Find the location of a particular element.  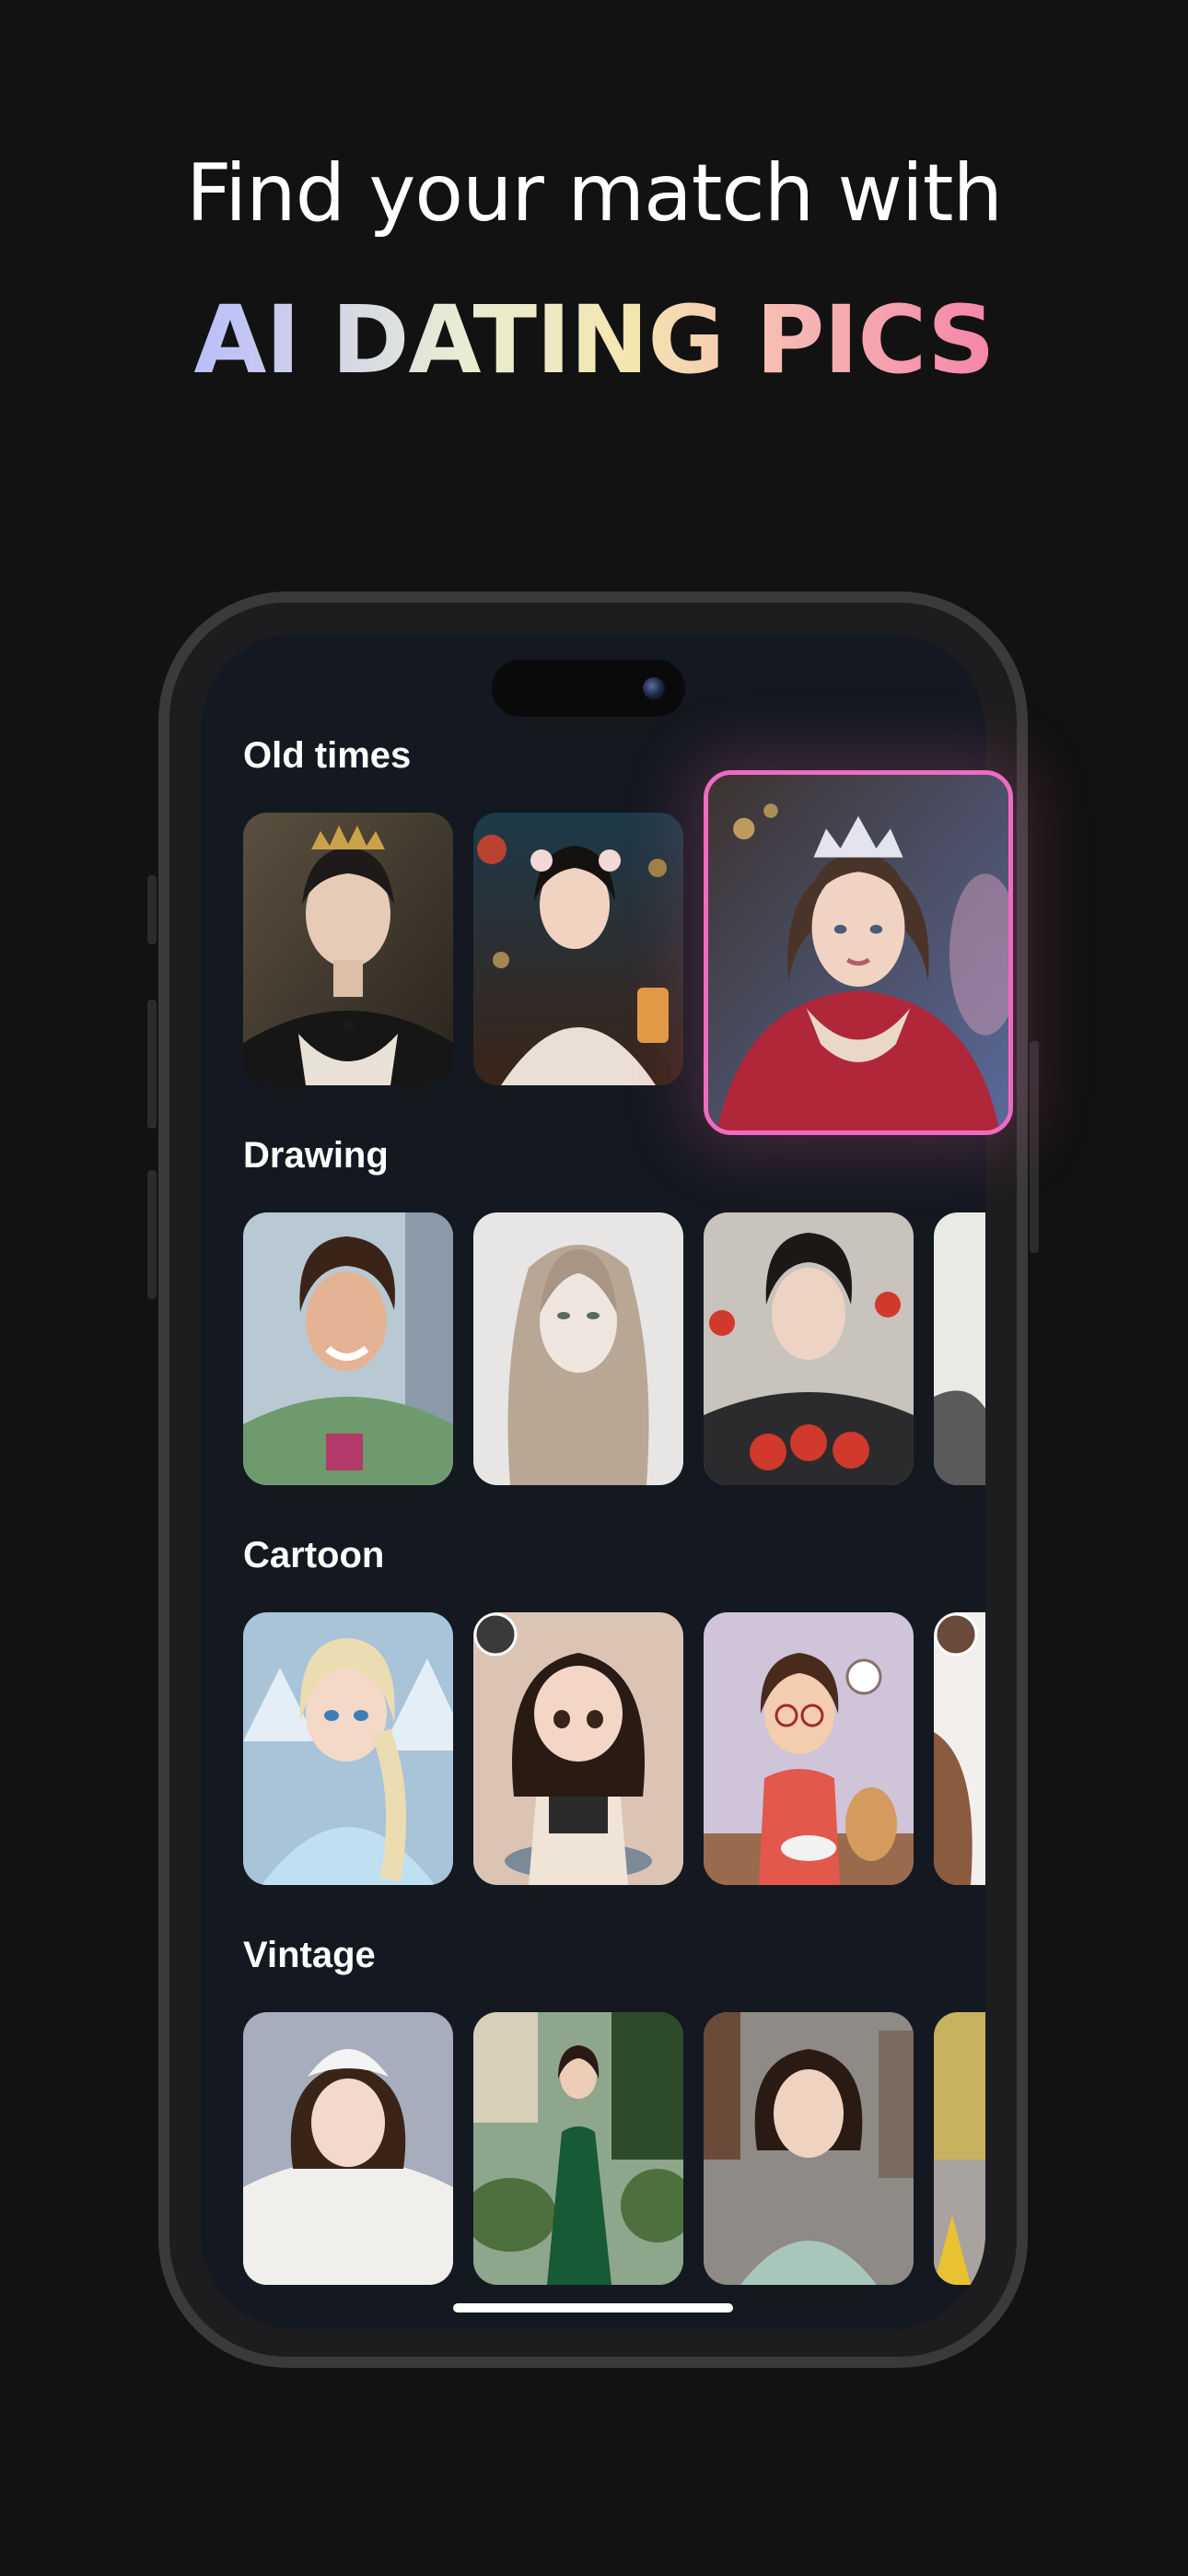

style-row-vintage is located at coordinates (614, 2148).